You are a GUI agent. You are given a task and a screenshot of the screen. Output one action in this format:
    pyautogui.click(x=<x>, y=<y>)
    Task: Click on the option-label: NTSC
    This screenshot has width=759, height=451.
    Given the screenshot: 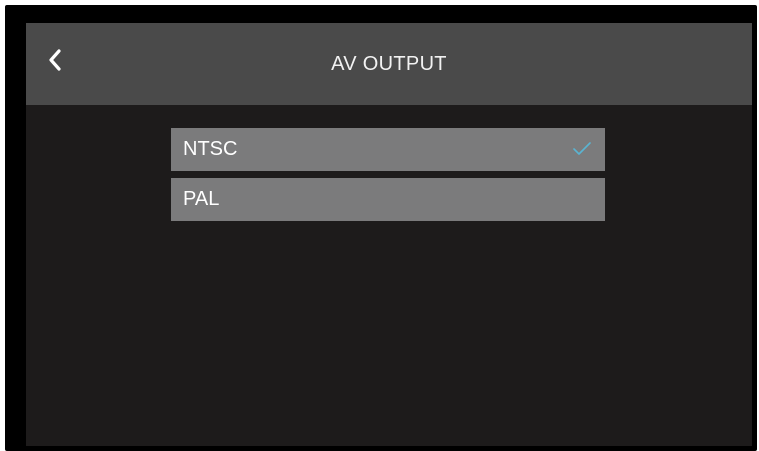 What is the action you would take?
    pyautogui.click(x=210, y=149)
    